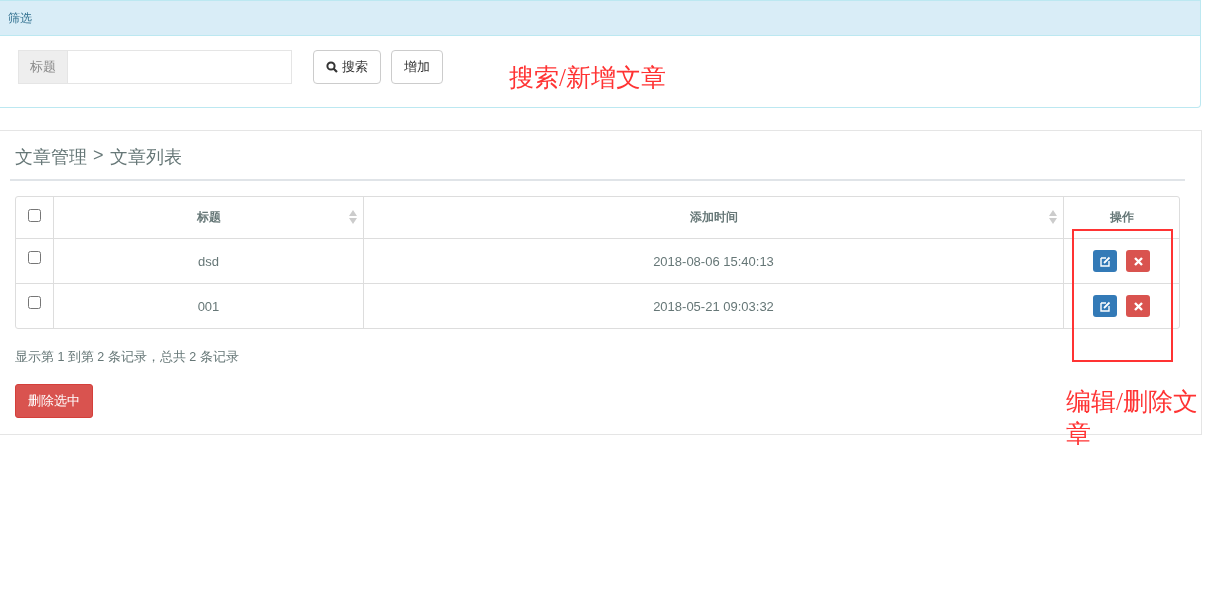 This screenshot has width=1221, height=611. What do you see at coordinates (600, 18) in the screenshot?
I see `panel-title: 筛选` at bounding box center [600, 18].